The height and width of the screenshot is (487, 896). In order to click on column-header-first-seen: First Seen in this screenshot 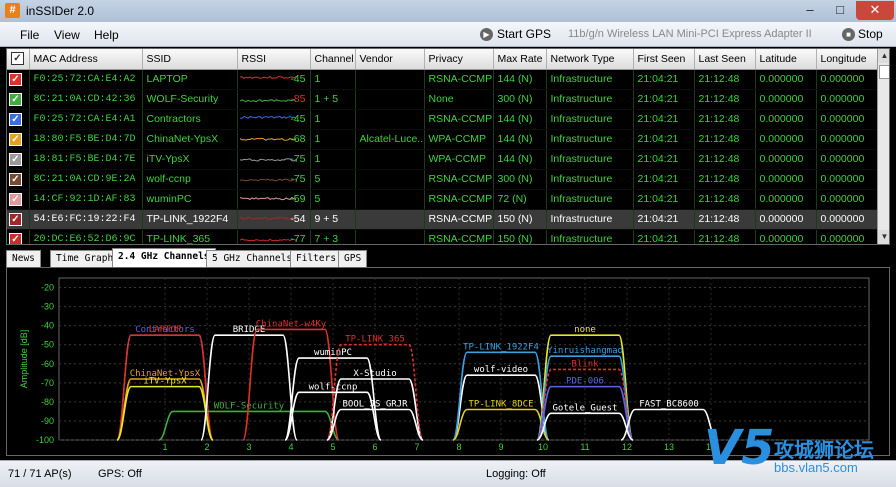, I will do `click(664, 59)`.